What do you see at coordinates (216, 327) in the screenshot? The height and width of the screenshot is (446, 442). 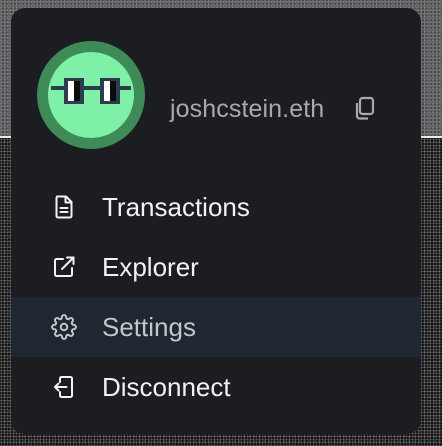 I see `menu-item-settings: Settings` at bounding box center [216, 327].